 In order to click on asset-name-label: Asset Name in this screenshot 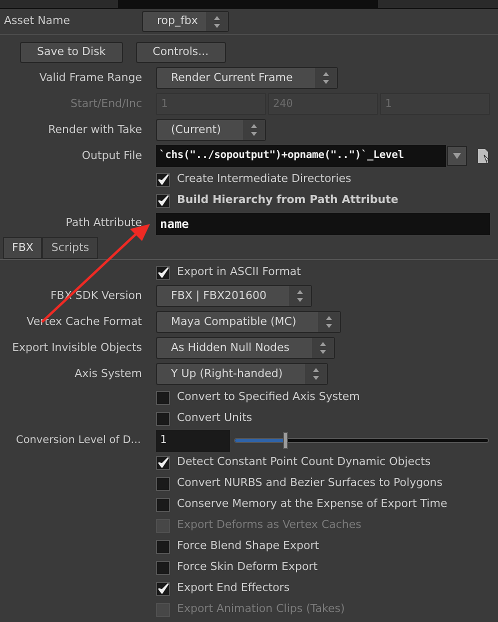, I will do `click(37, 21)`.